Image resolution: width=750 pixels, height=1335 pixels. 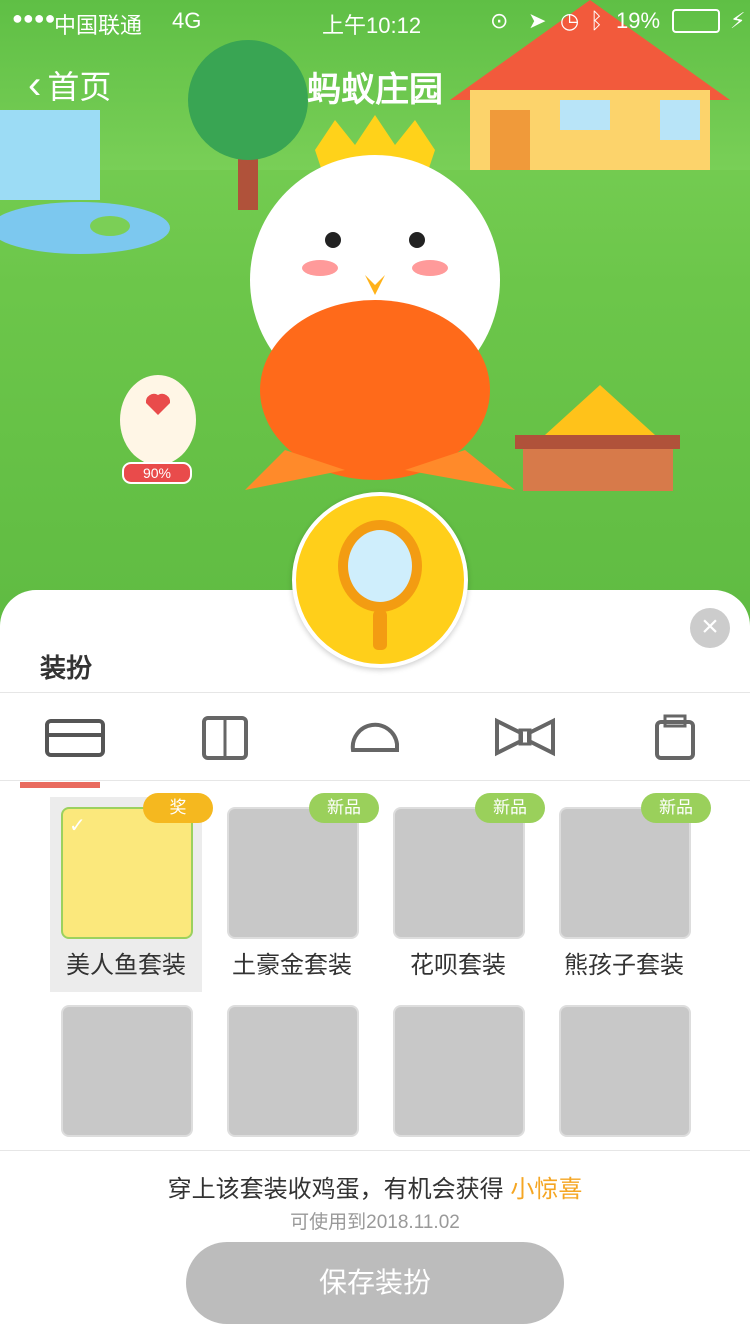 What do you see at coordinates (624, 965) in the screenshot?
I see `outfit-label: 熊孩子套装` at bounding box center [624, 965].